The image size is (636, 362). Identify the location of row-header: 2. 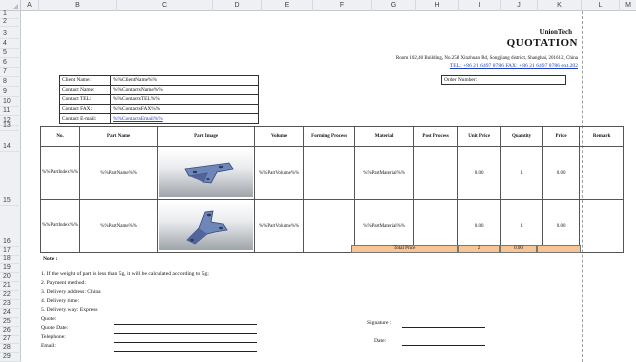
(10, 22).